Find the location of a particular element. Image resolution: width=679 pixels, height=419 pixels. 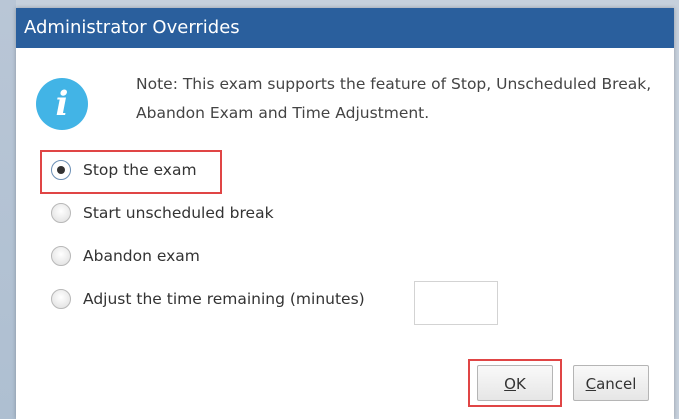

option-label: Stop the exam is located at coordinates (140, 170).